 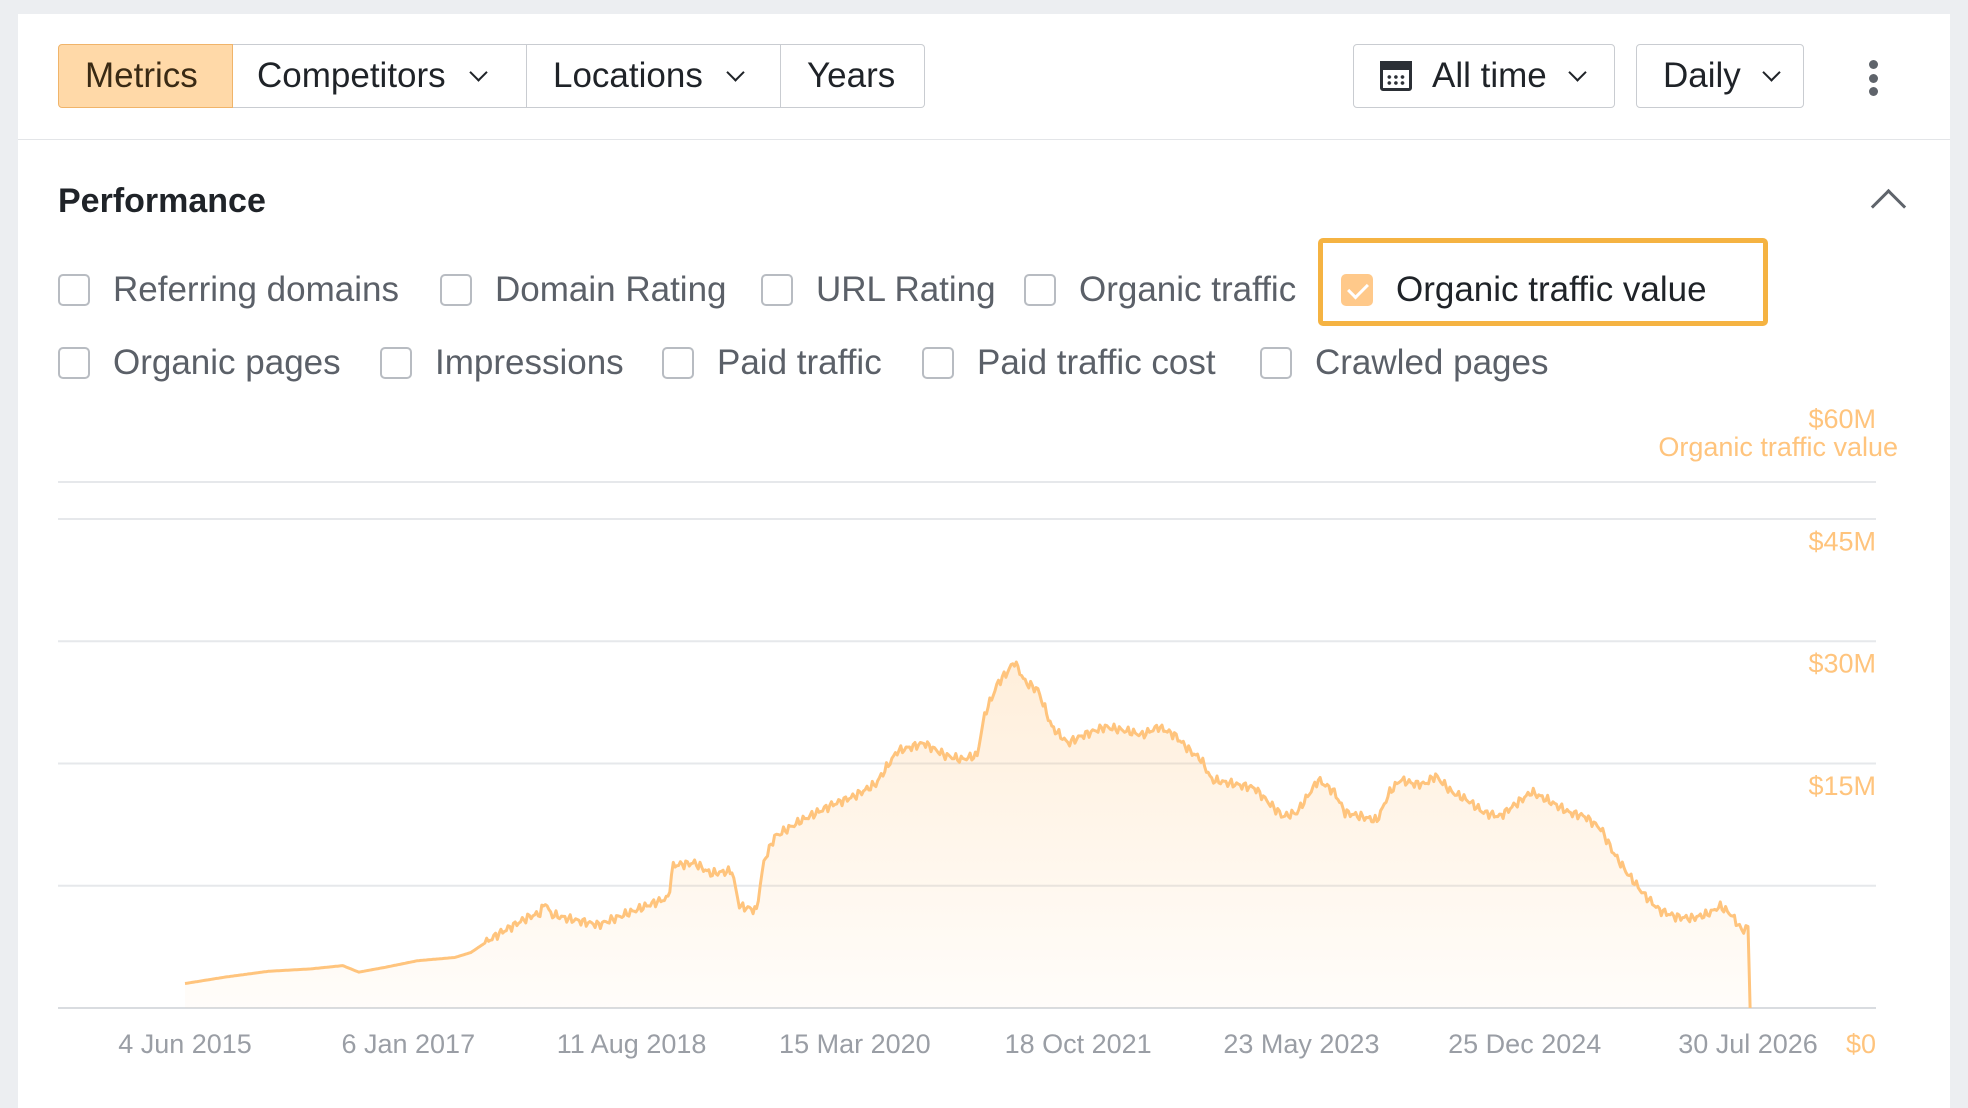 What do you see at coordinates (1842, 419) in the screenshot?
I see `y-tick-label: $60M` at bounding box center [1842, 419].